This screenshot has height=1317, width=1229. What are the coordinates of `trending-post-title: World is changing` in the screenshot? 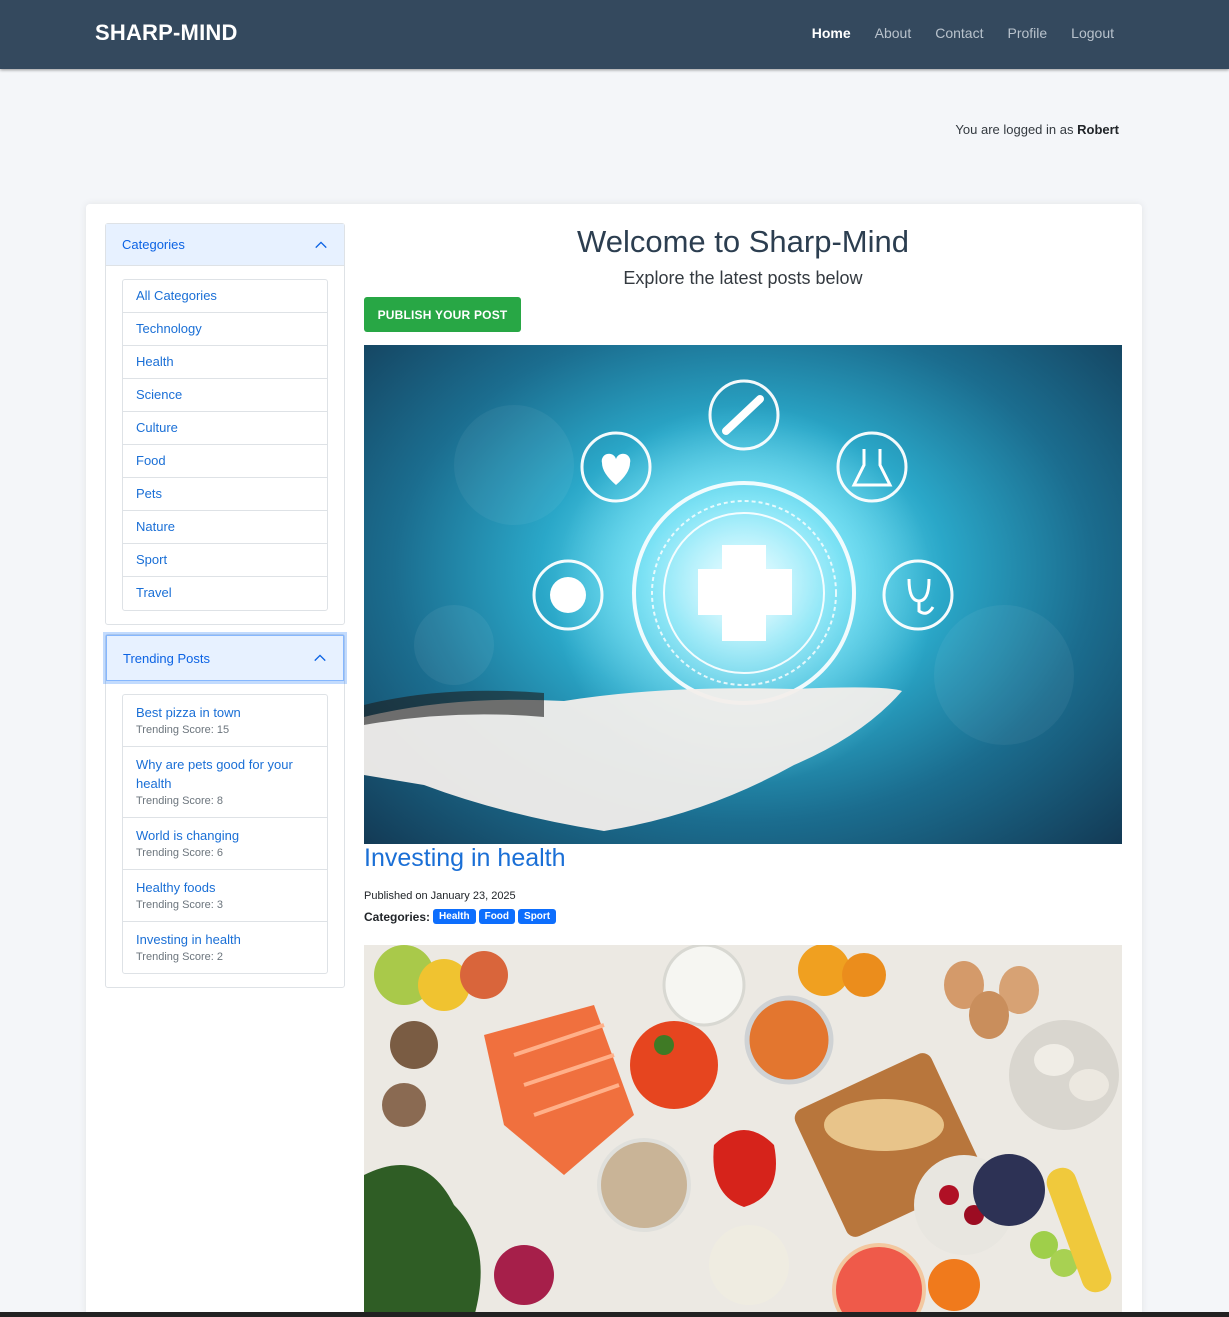 It's located at (188, 835).